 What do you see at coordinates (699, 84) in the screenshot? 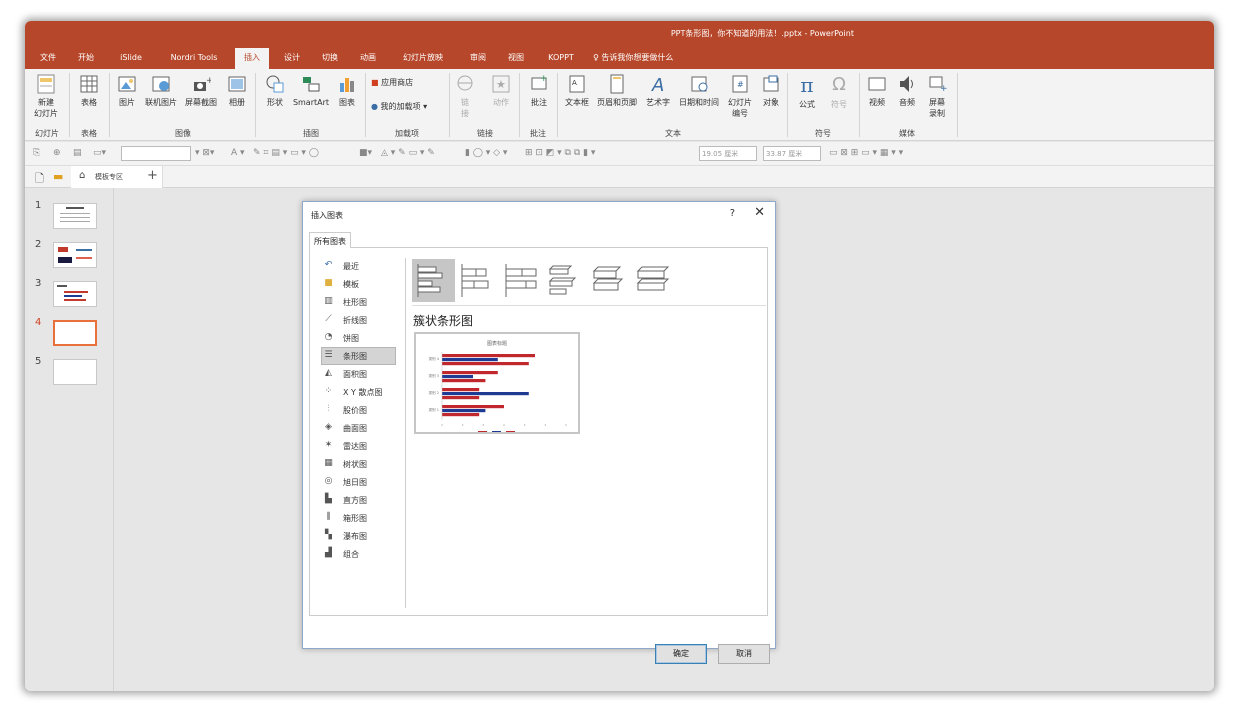
I see `calendar-icon` at bounding box center [699, 84].